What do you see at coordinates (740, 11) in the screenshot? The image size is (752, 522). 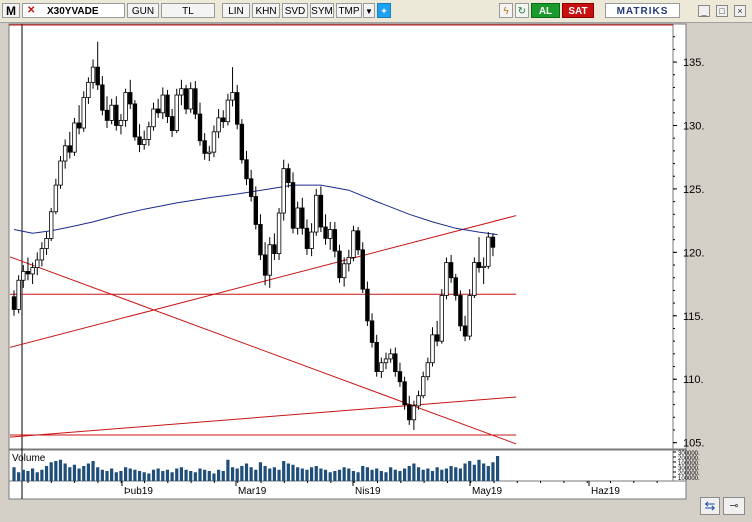 I see `close-icon: ×` at bounding box center [740, 11].